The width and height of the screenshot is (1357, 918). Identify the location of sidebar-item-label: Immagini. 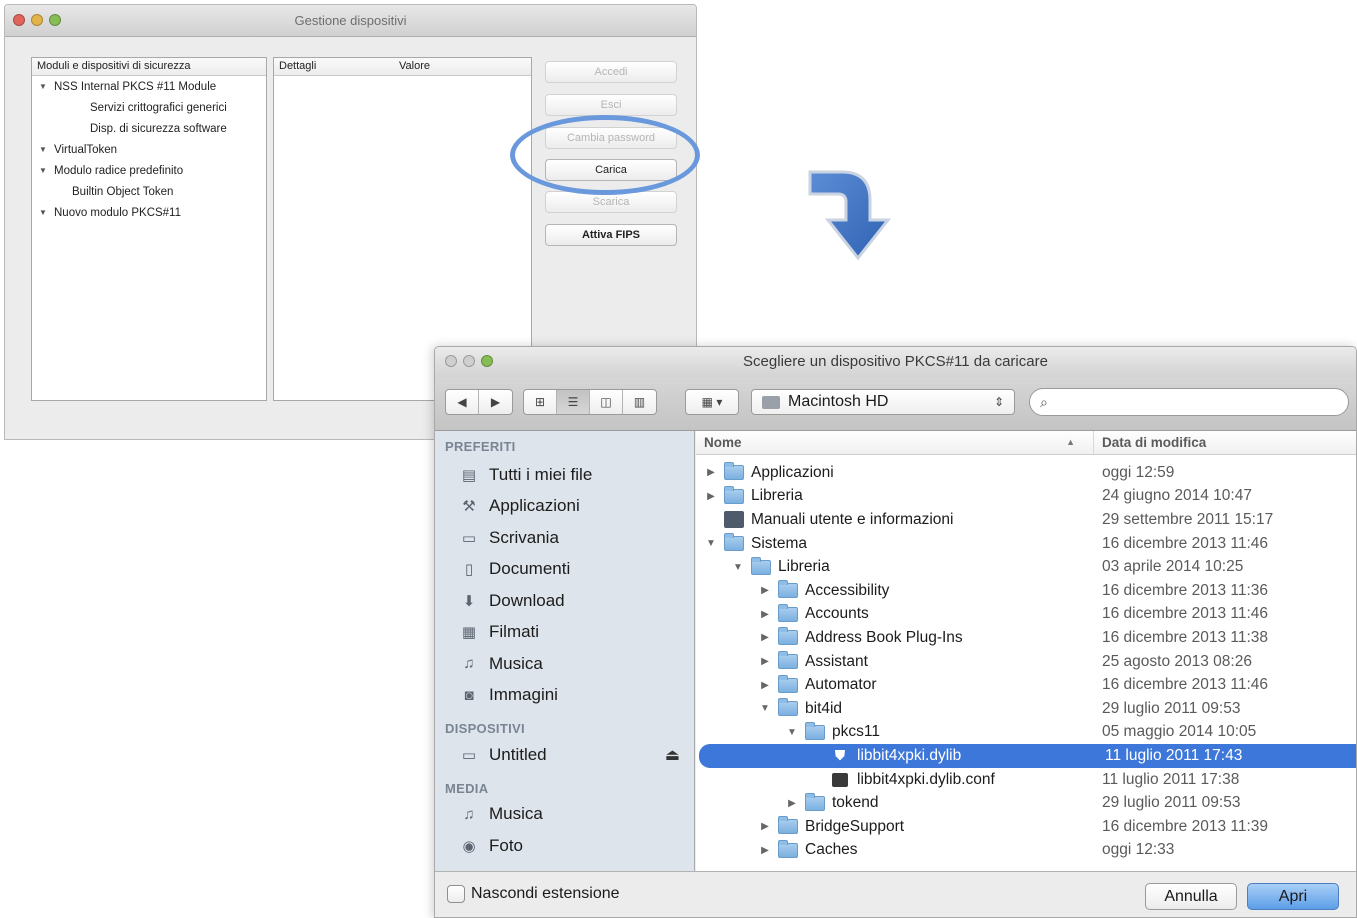
(523, 695).